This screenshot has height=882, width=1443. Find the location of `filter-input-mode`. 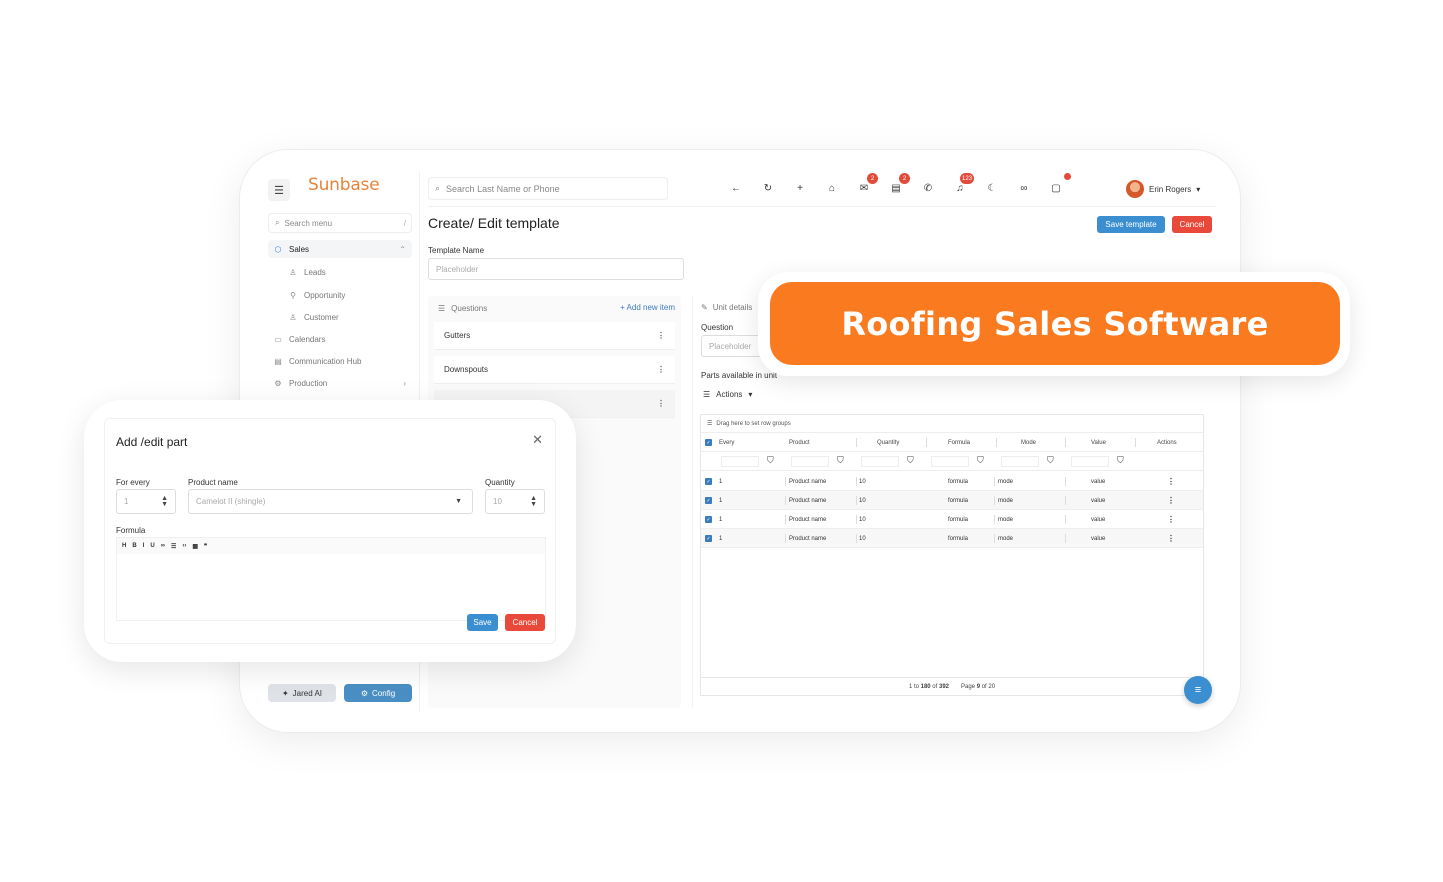

filter-input-mode is located at coordinates (1020, 461).